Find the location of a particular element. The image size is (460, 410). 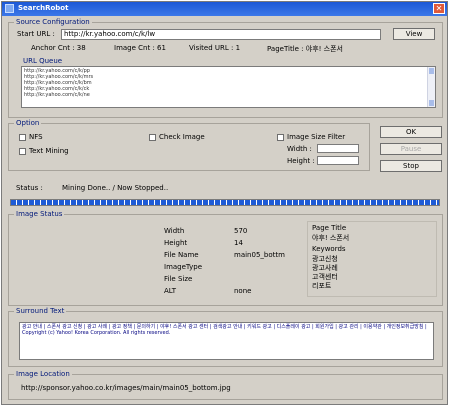

height-prop-value: 14 is located at coordinates (238, 243).